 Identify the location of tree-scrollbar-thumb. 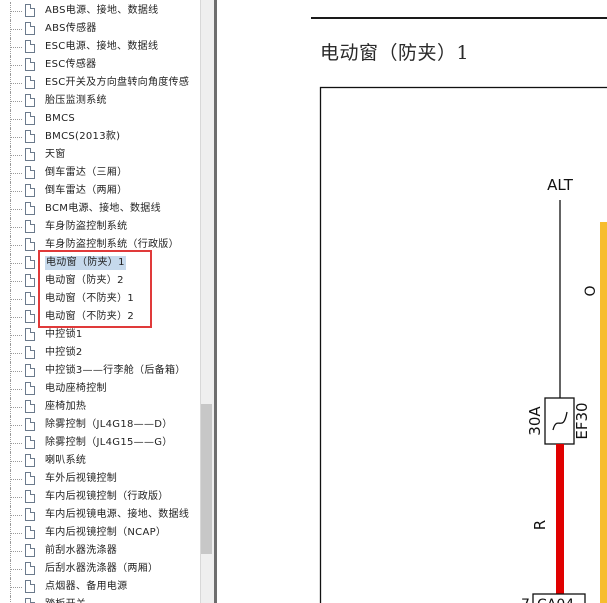
(206, 479).